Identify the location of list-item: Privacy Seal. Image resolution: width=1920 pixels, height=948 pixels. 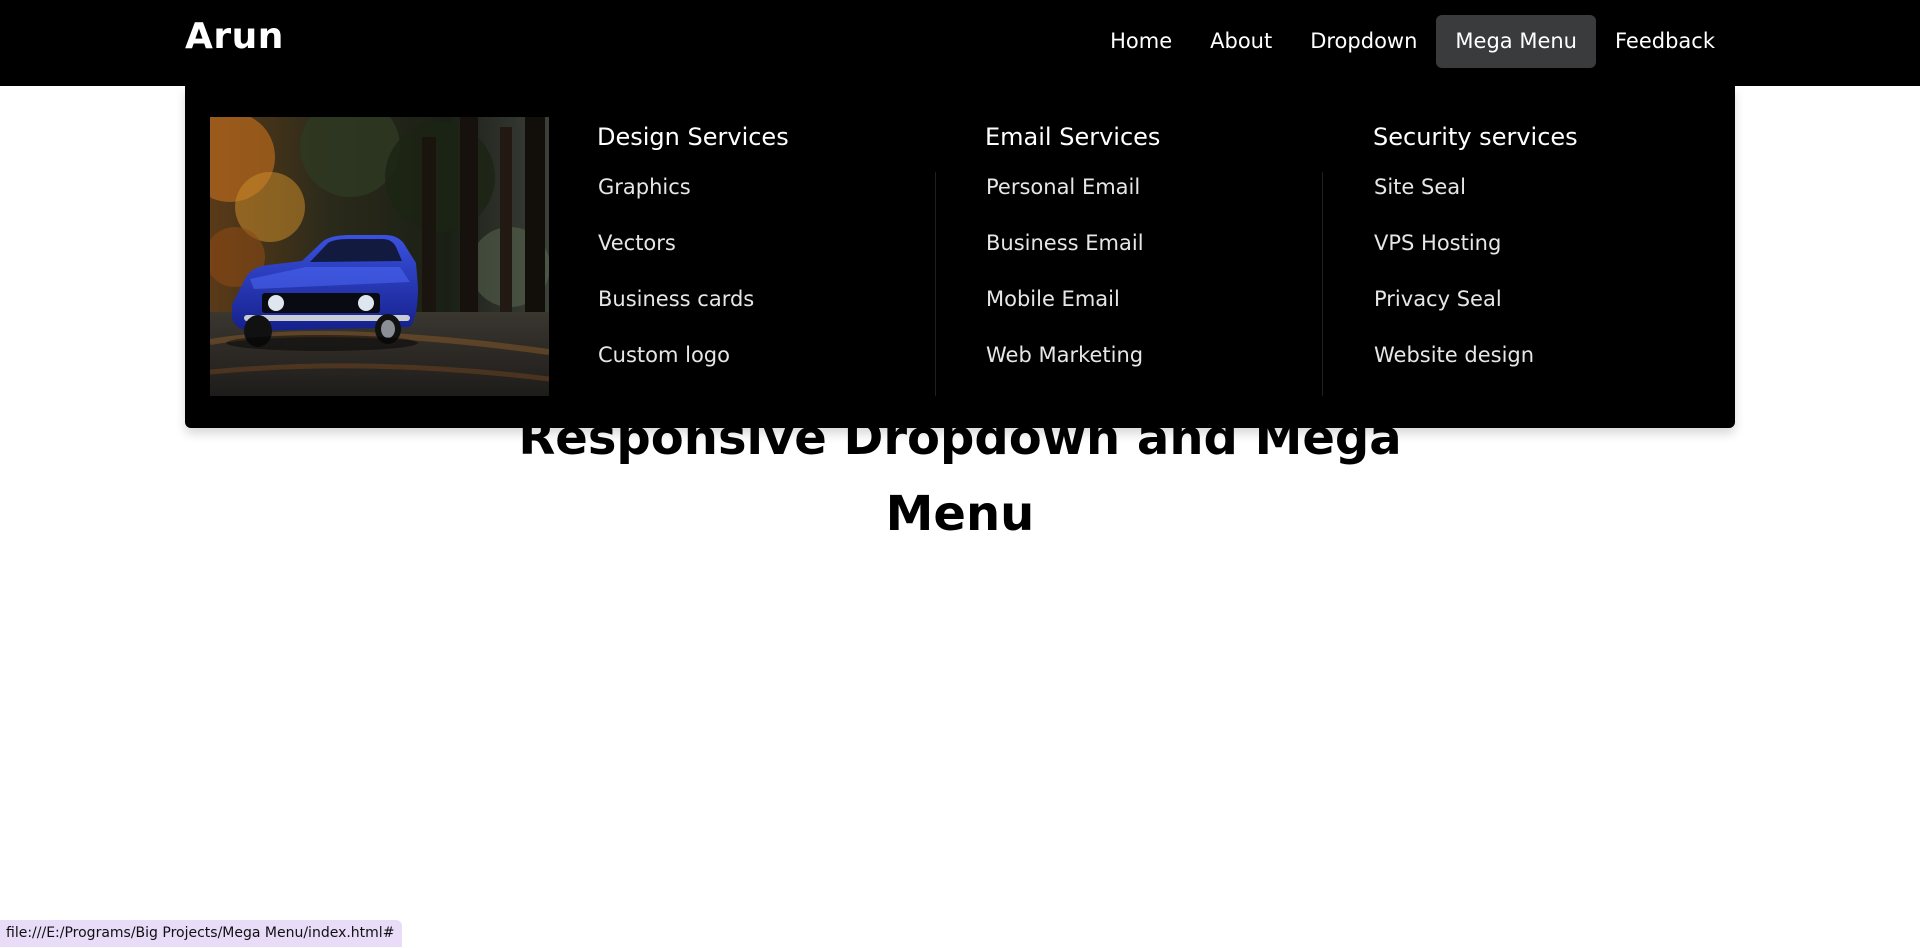
(1454, 315).